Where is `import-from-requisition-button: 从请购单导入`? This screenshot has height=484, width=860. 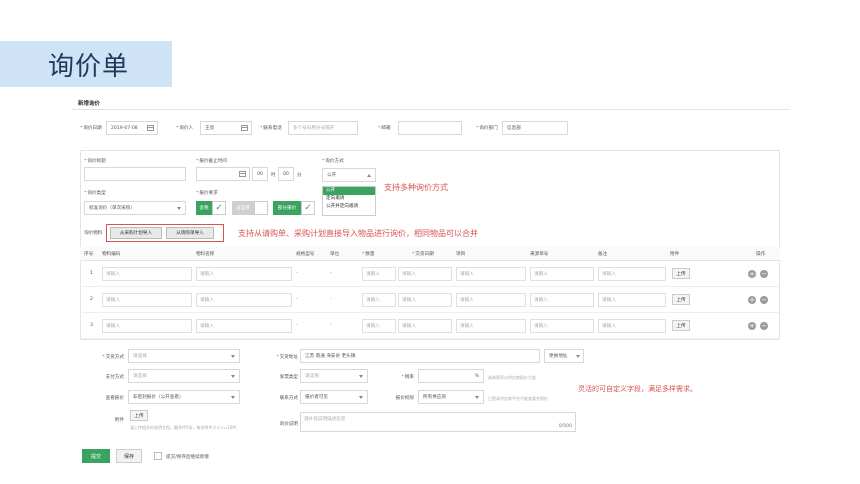 import-from-requisition-button: 从请购单导入 is located at coordinates (190, 233).